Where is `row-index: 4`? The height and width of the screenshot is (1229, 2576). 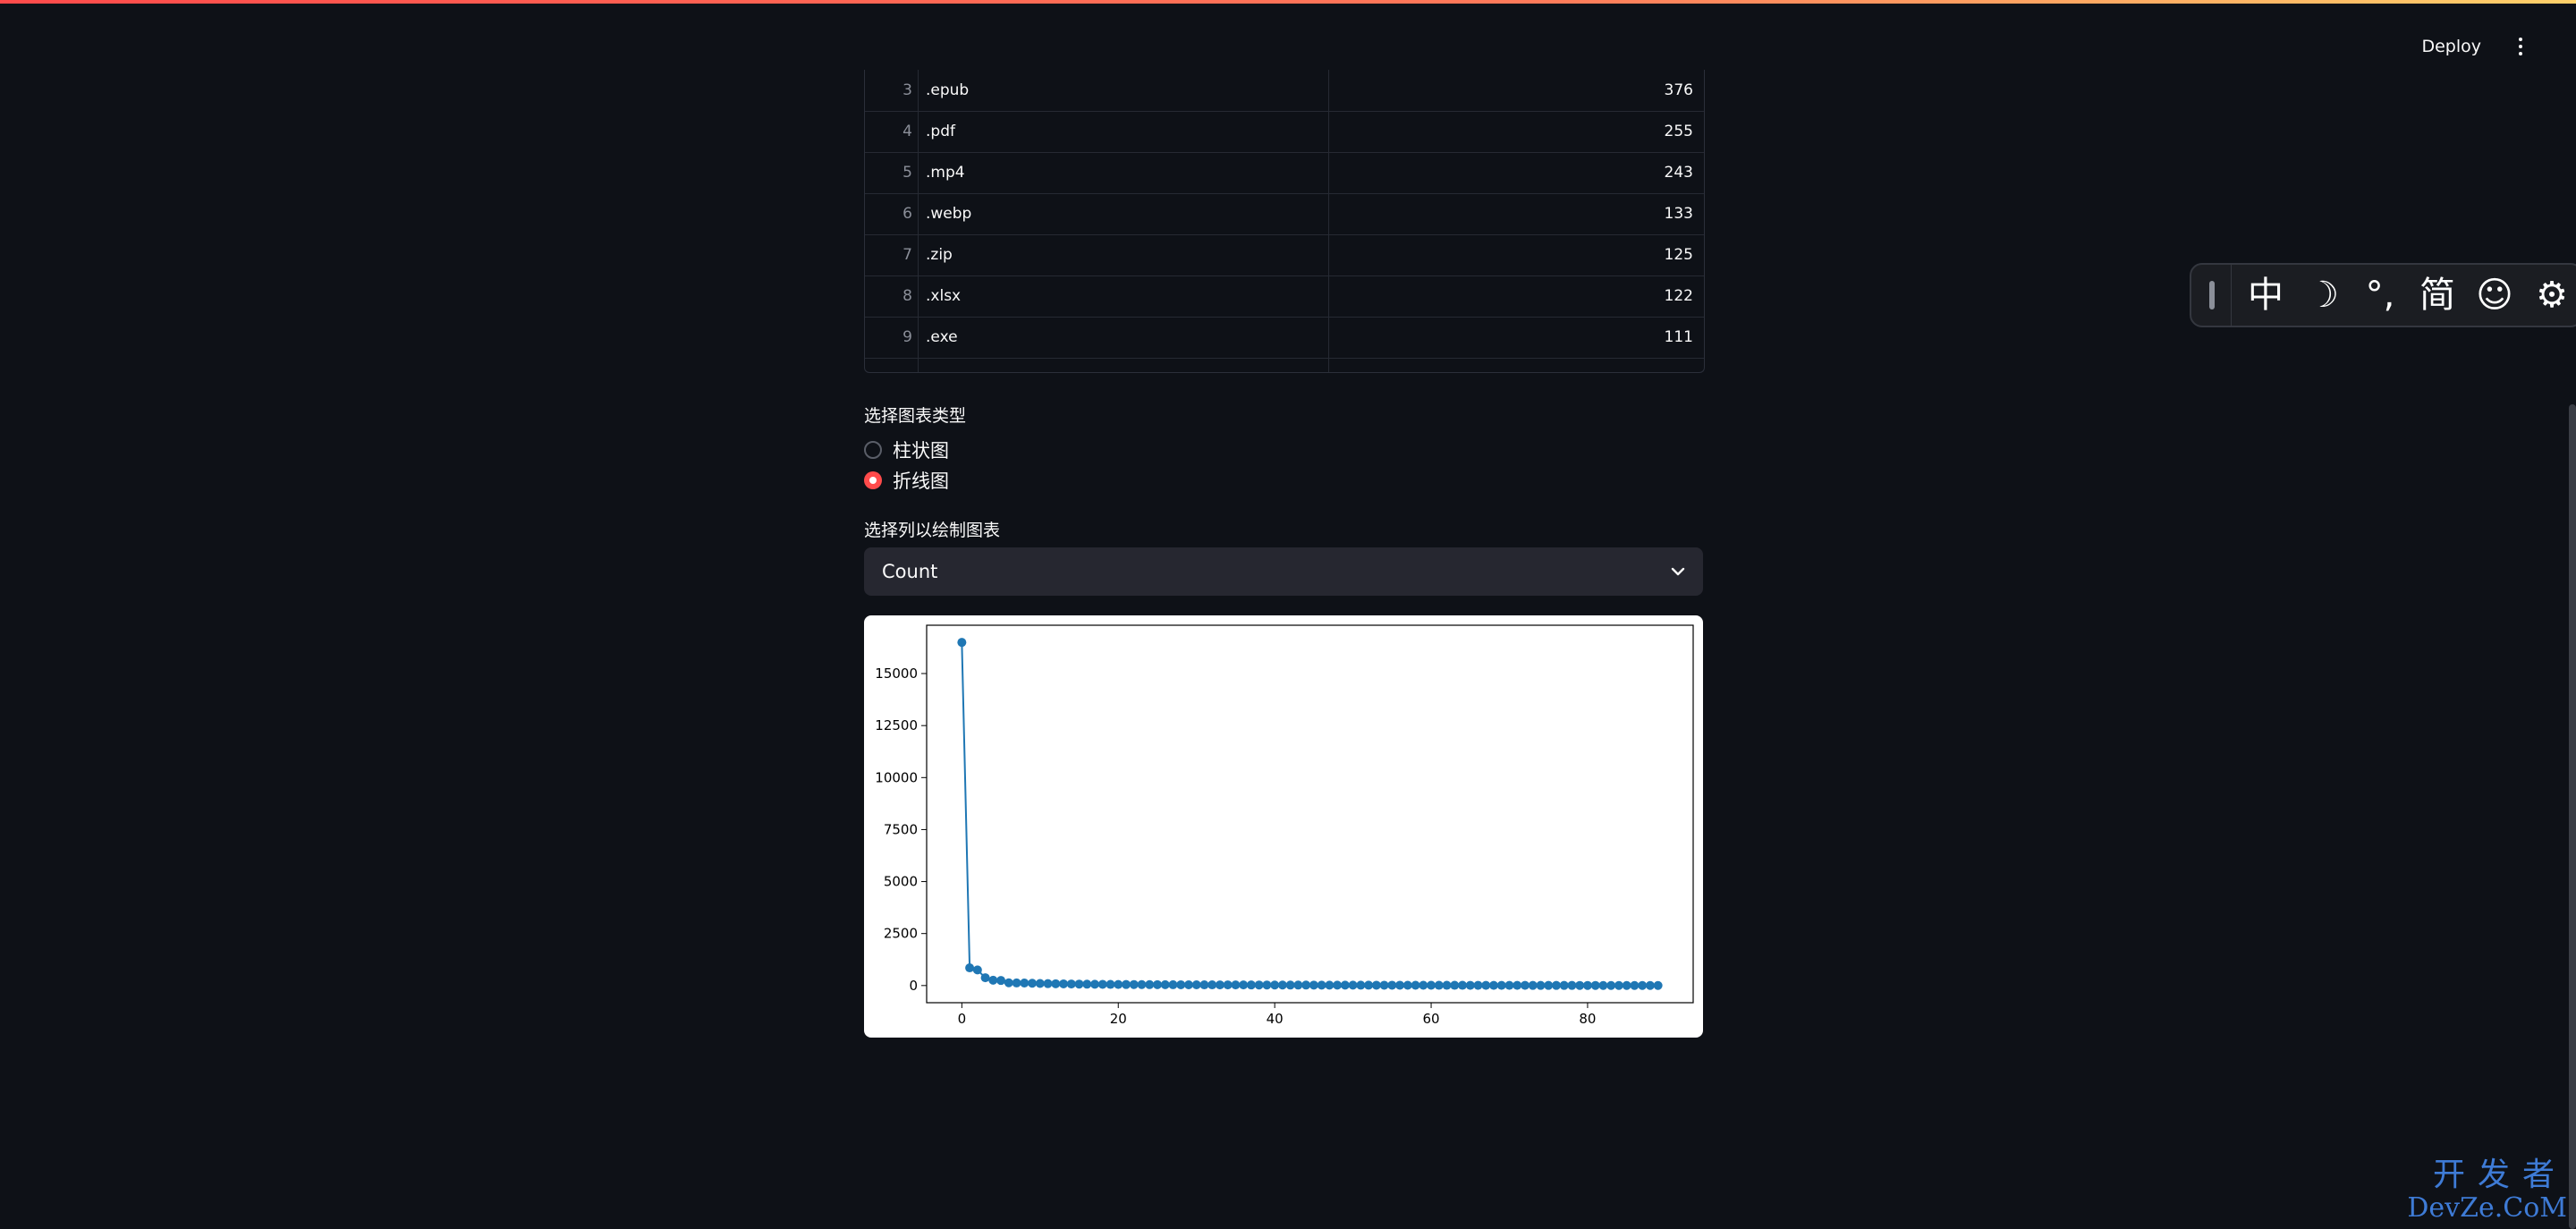 row-index: 4 is located at coordinates (892, 131).